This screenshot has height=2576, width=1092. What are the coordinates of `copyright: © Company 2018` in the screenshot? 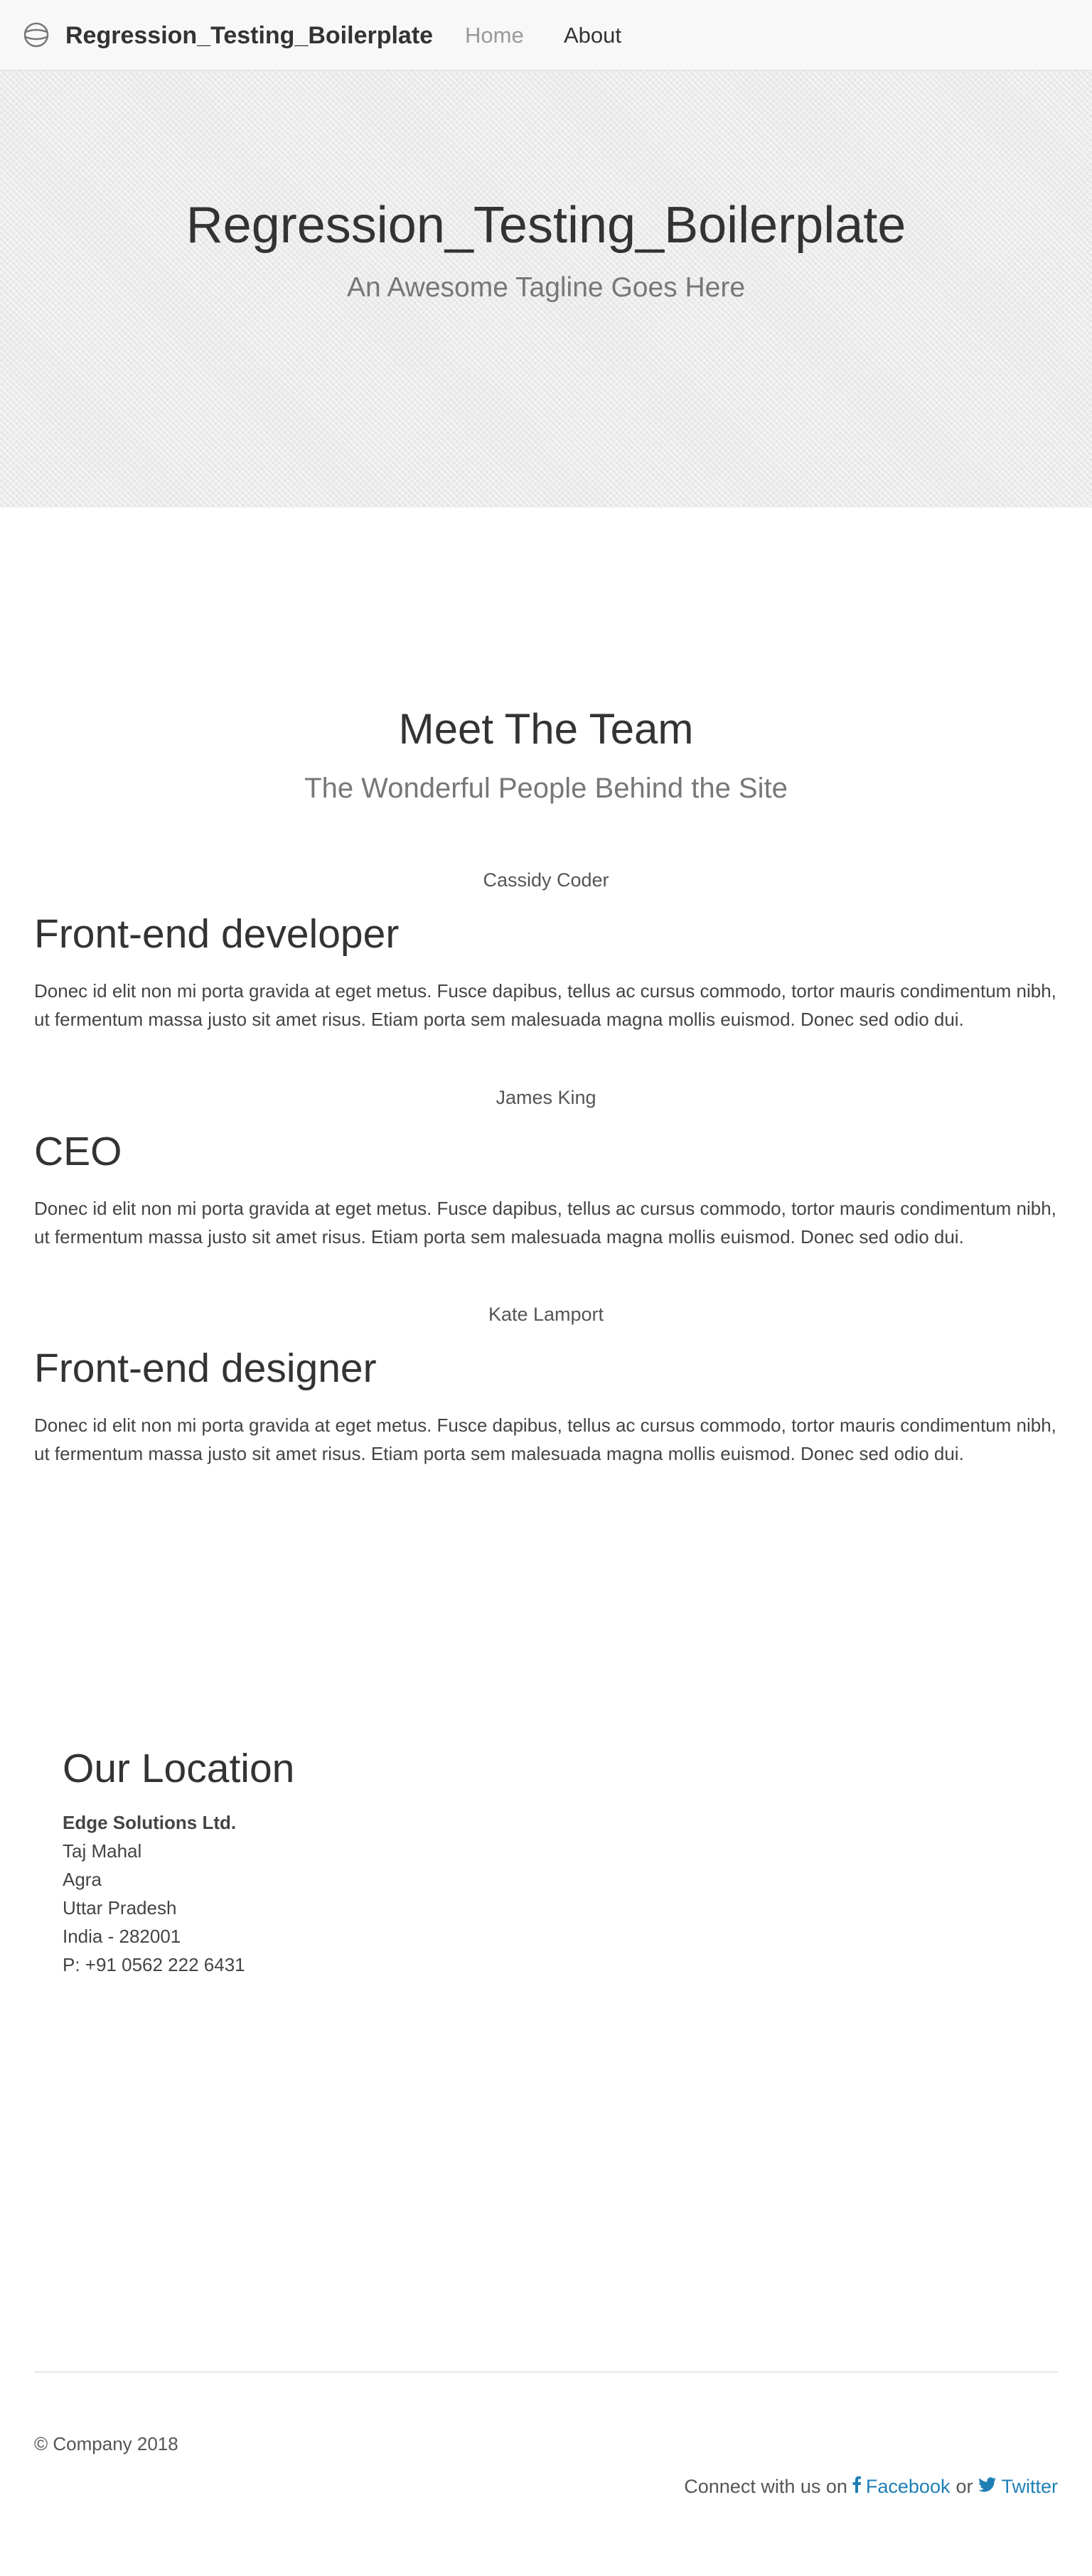 It's located at (106, 2443).